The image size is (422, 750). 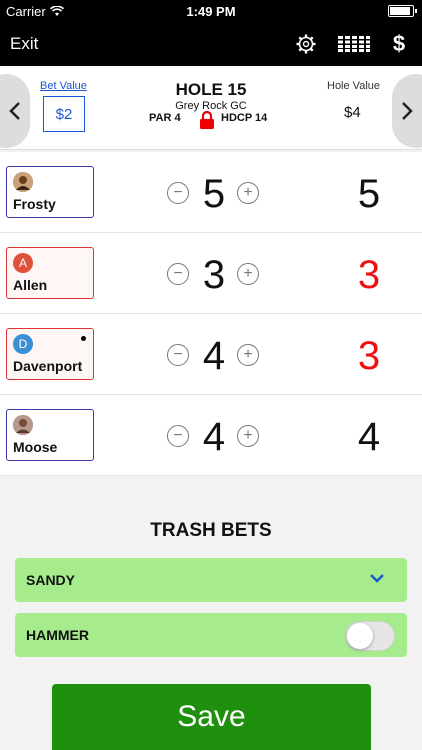 I want to click on trash-bet-label: SANDY, so click(x=51, y=580).